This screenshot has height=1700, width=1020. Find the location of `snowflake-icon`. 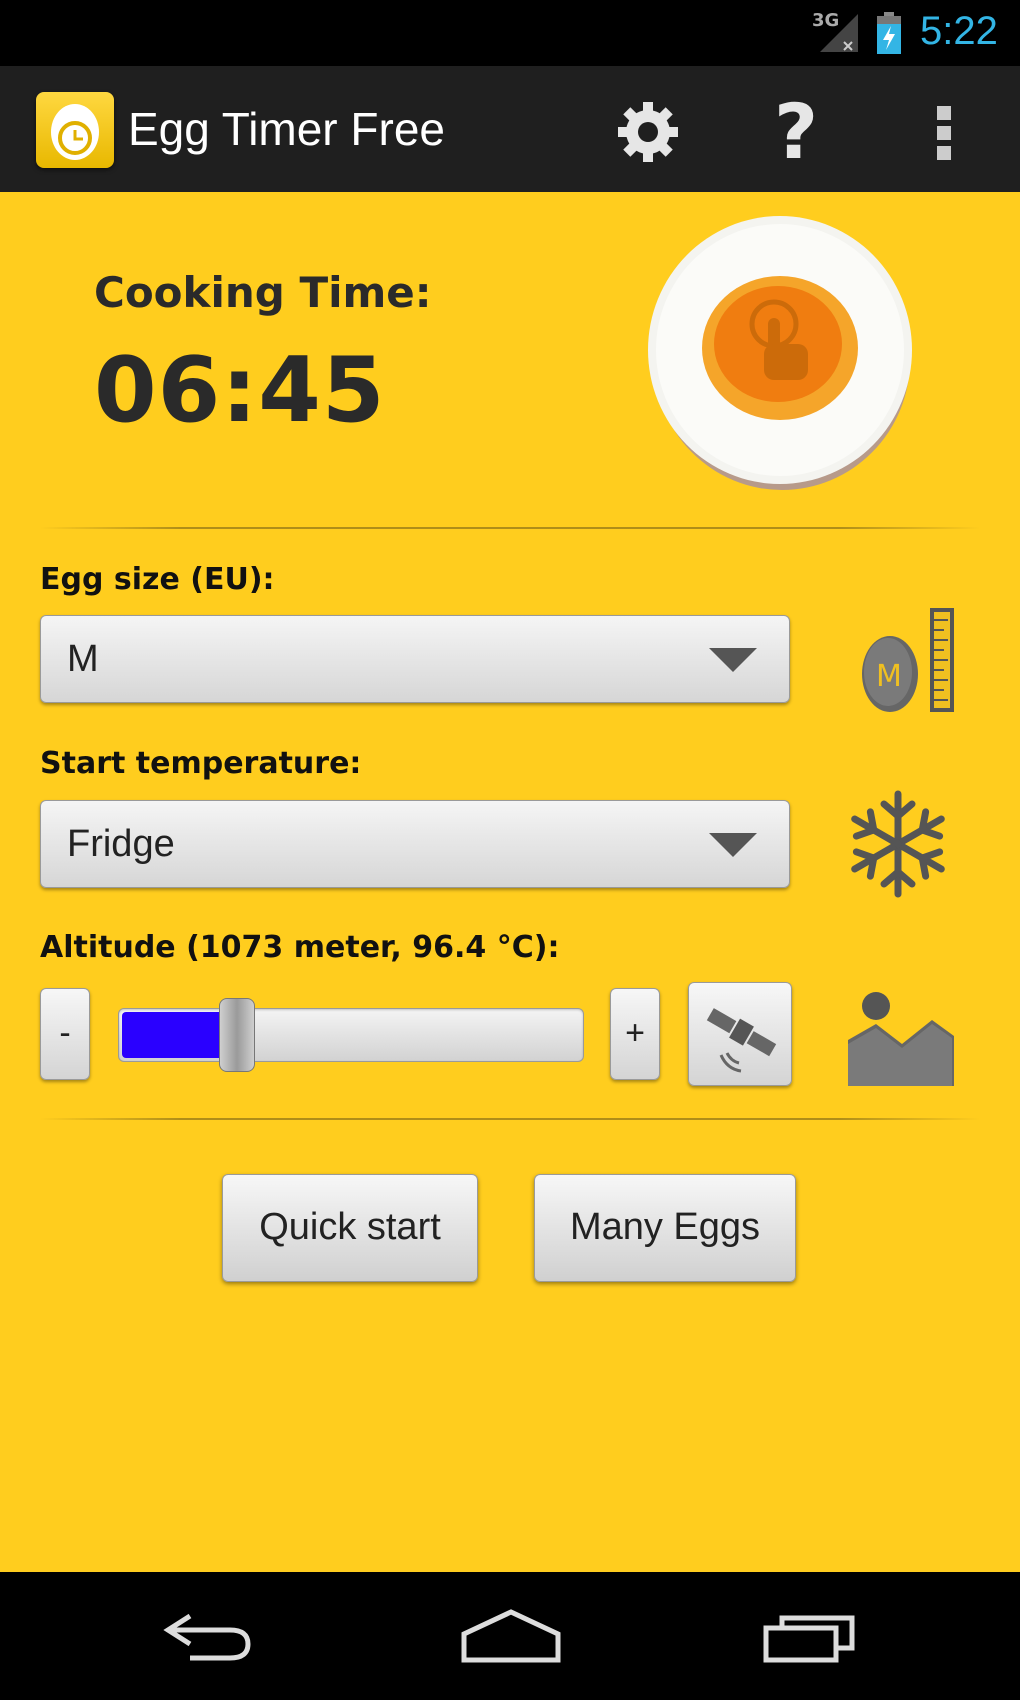

snowflake-icon is located at coordinates (898, 844).